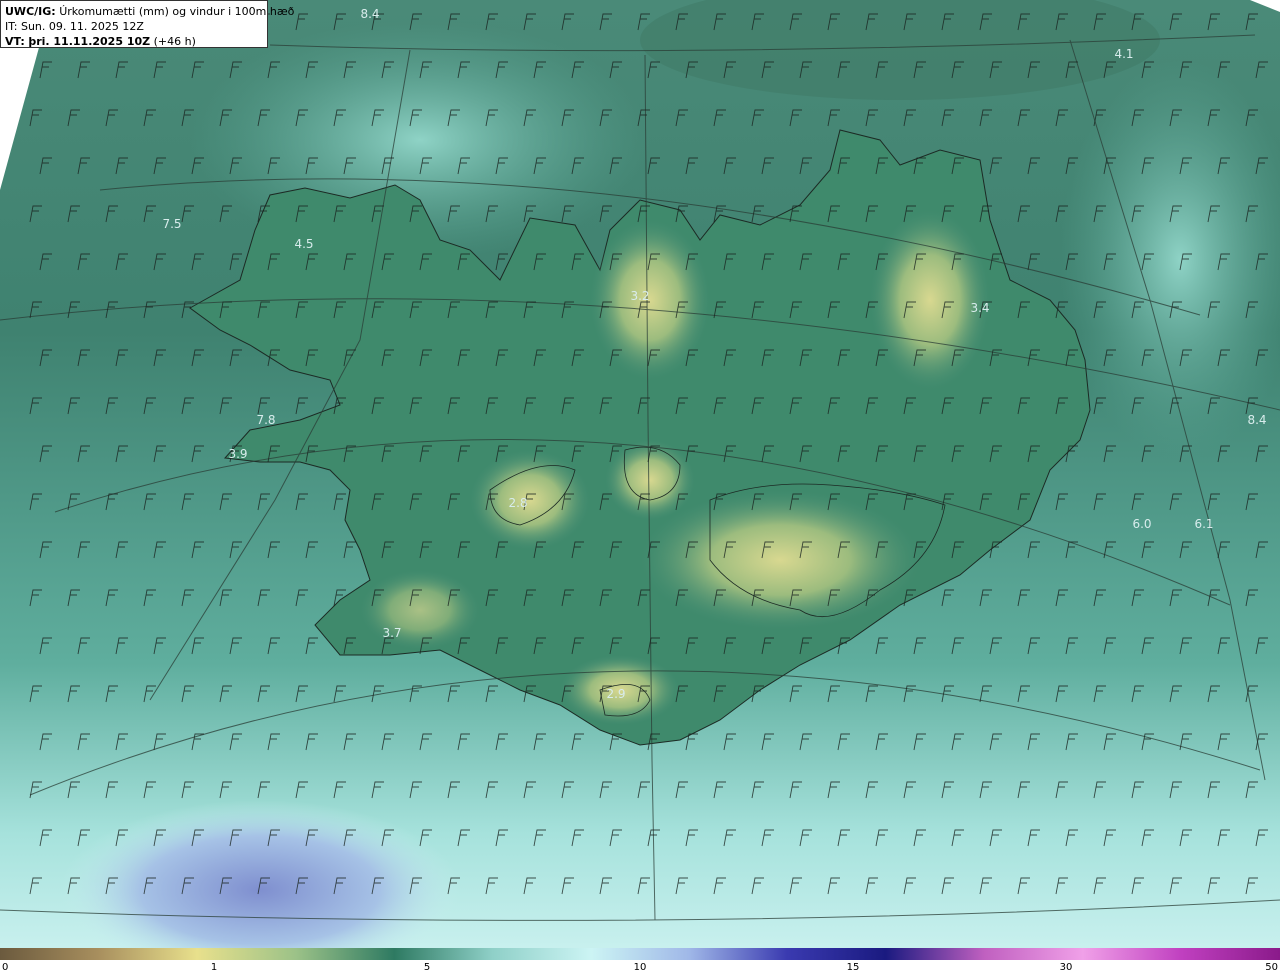 The image size is (1280, 978). What do you see at coordinates (177, 11) in the screenshot?
I see `map-title: Úrkomumætti (mm) og vindur i 100m hæð` at bounding box center [177, 11].